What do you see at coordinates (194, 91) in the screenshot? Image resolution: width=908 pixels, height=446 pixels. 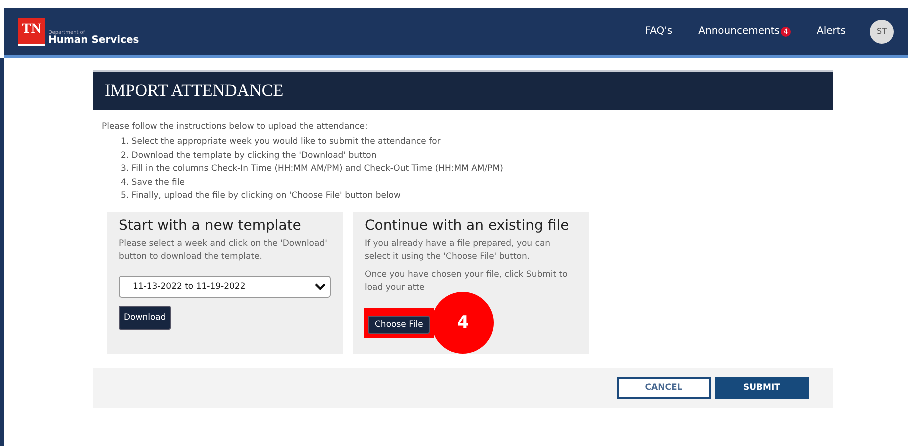 I see `page-title: IMPORT ATTENDANCE` at bounding box center [194, 91].